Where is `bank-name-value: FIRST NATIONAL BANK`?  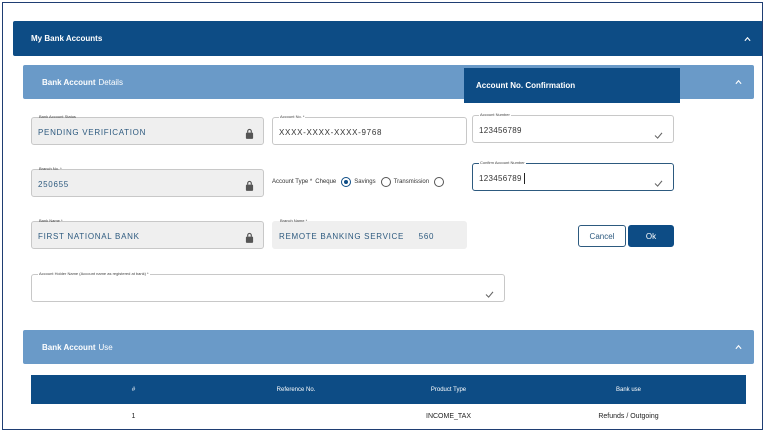 bank-name-value: FIRST NATIONAL BANK is located at coordinates (89, 236).